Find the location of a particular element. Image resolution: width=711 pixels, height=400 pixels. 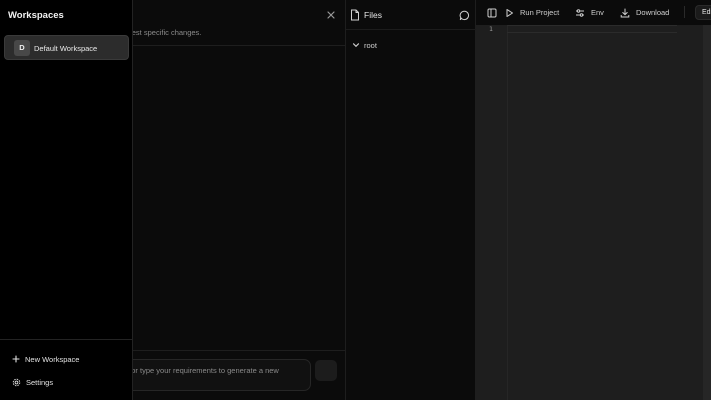

files-header: Files is located at coordinates (411, 15).